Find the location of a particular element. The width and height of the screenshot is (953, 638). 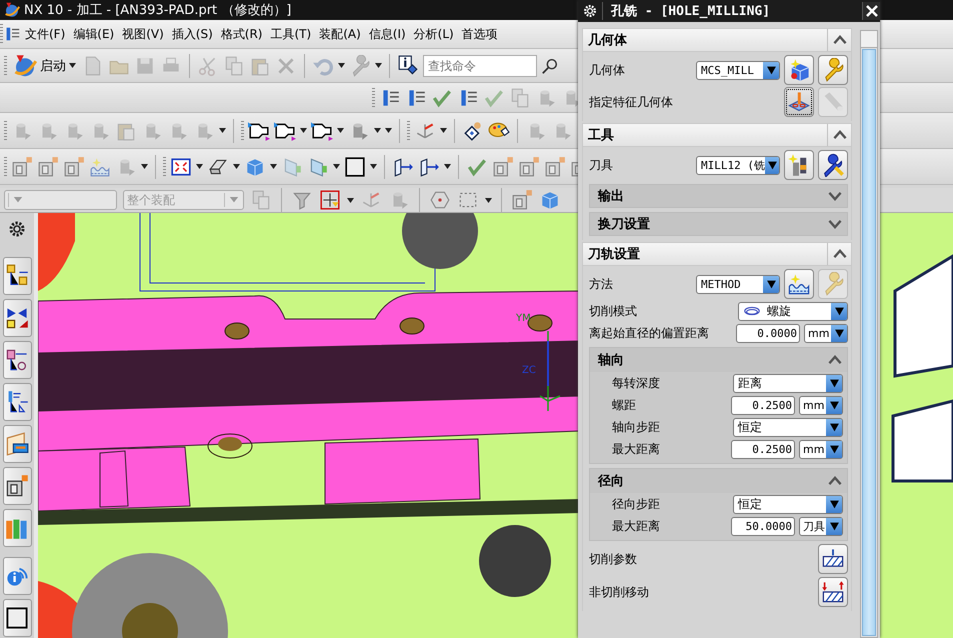

info-icon is located at coordinates (408, 65).